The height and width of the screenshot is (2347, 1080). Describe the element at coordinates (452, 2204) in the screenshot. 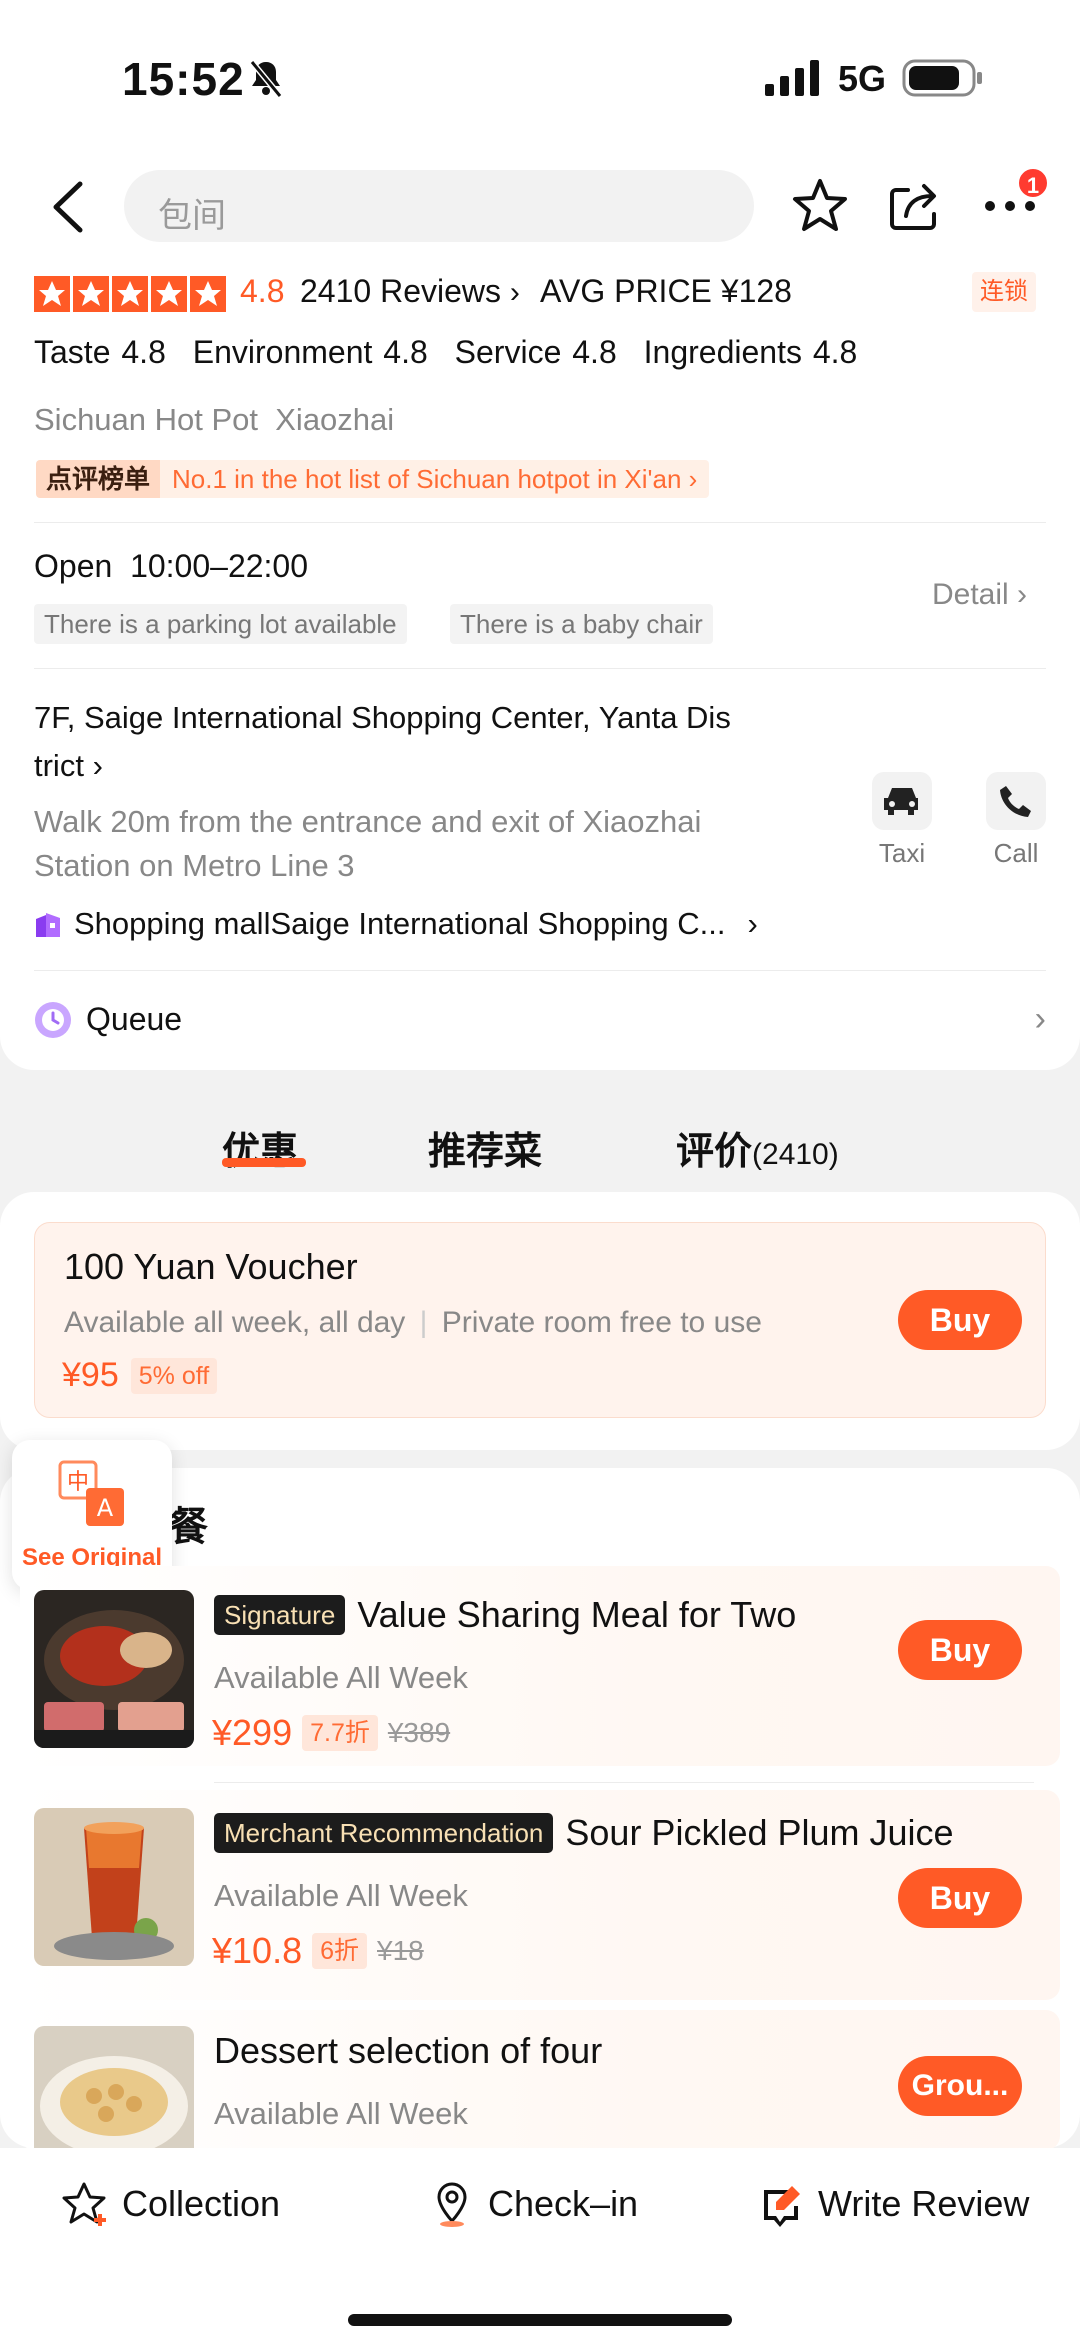

I see `location-pin-icon` at that location.